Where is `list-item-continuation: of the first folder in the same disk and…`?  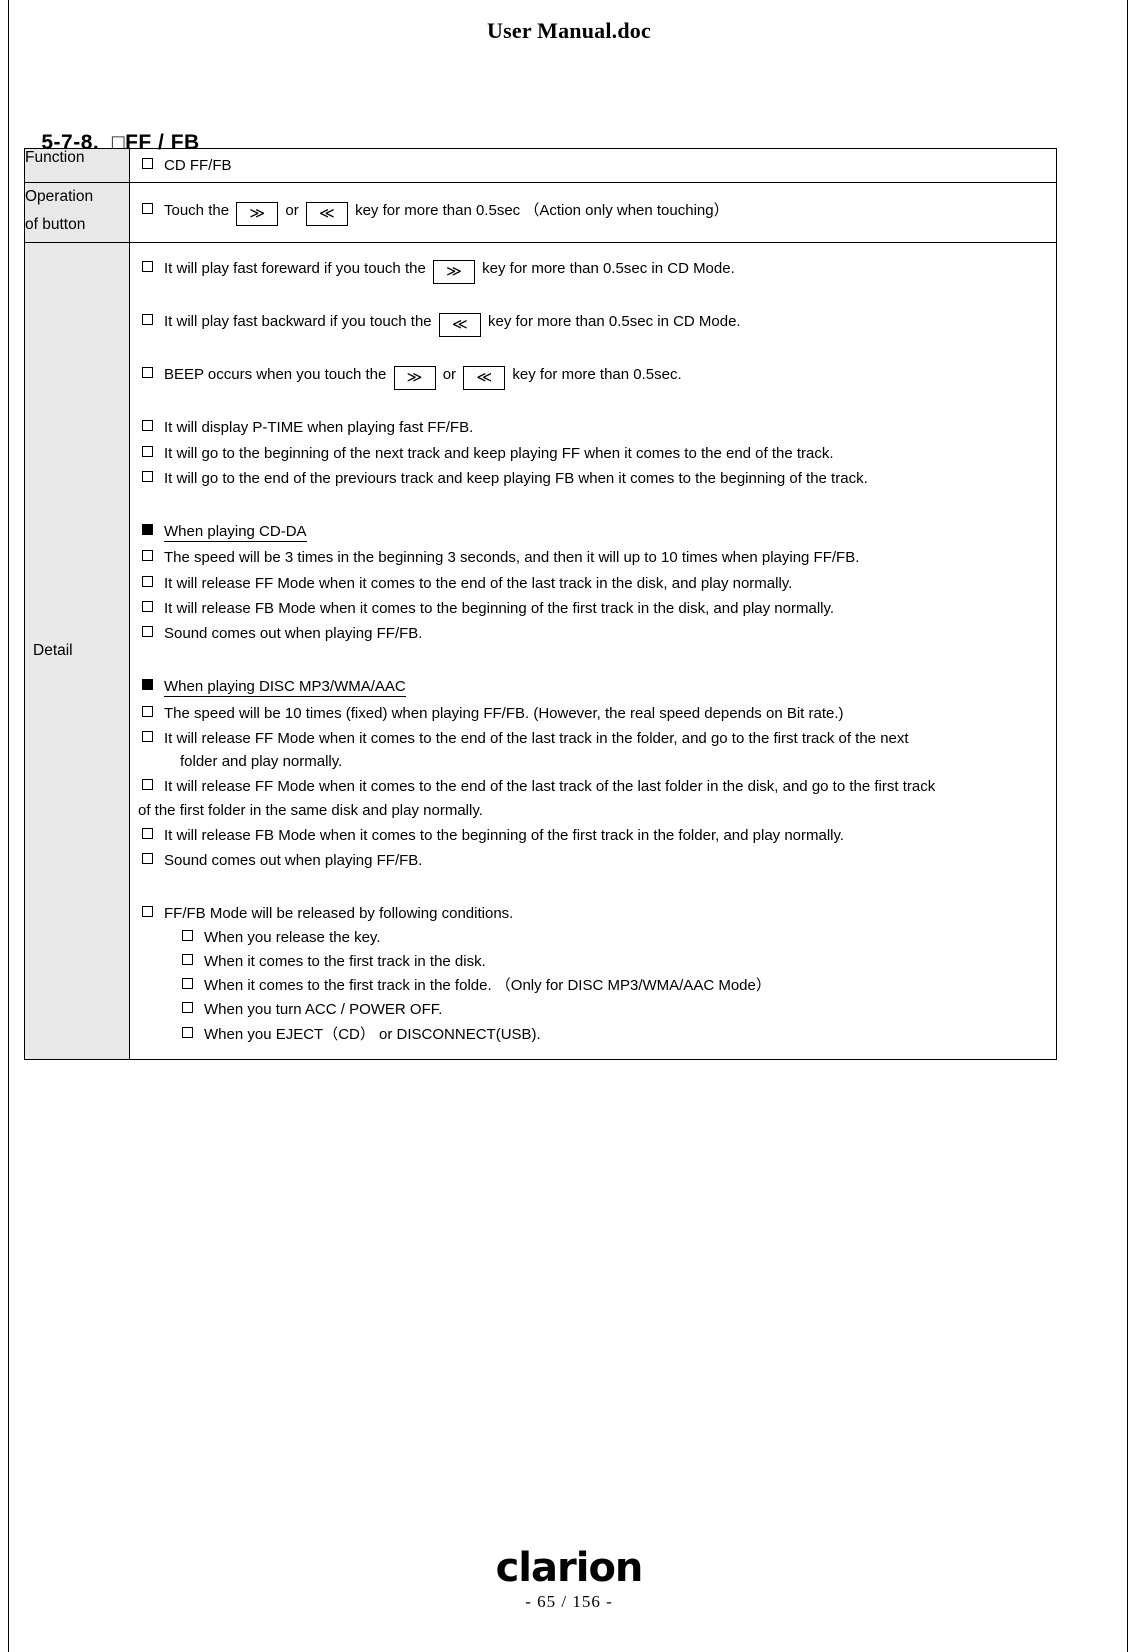 list-item-continuation: of the first folder in the same disk and… is located at coordinates (310, 810).